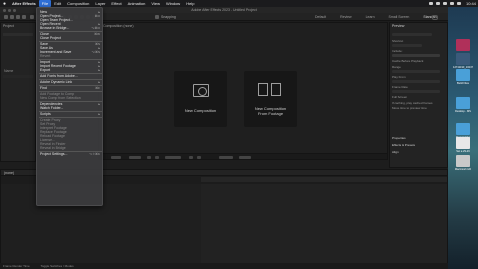 Image resolution: width=478 pixels, height=269 pixels. I want to click on file-menu-item-revert: Revert, so click(70, 56).